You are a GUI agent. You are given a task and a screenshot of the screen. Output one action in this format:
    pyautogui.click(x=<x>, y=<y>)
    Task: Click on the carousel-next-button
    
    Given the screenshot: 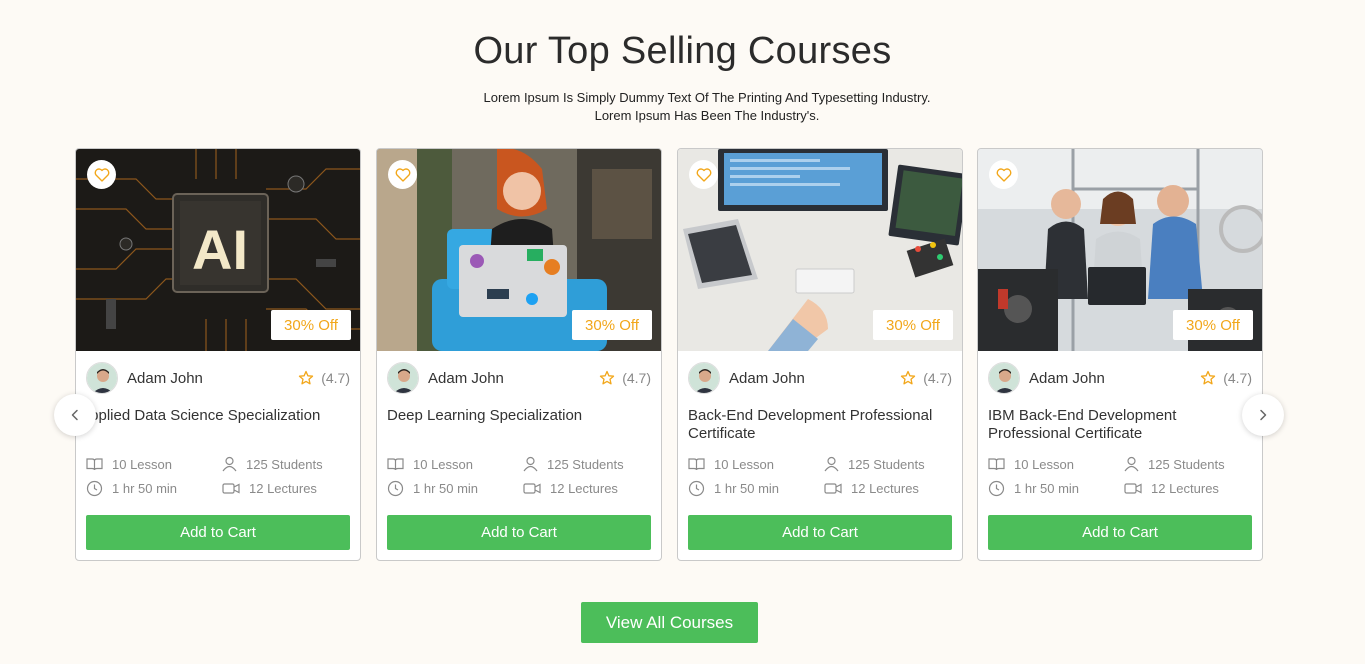 What is the action you would take?
    pyautogui.click(x=1263, y=415)
    